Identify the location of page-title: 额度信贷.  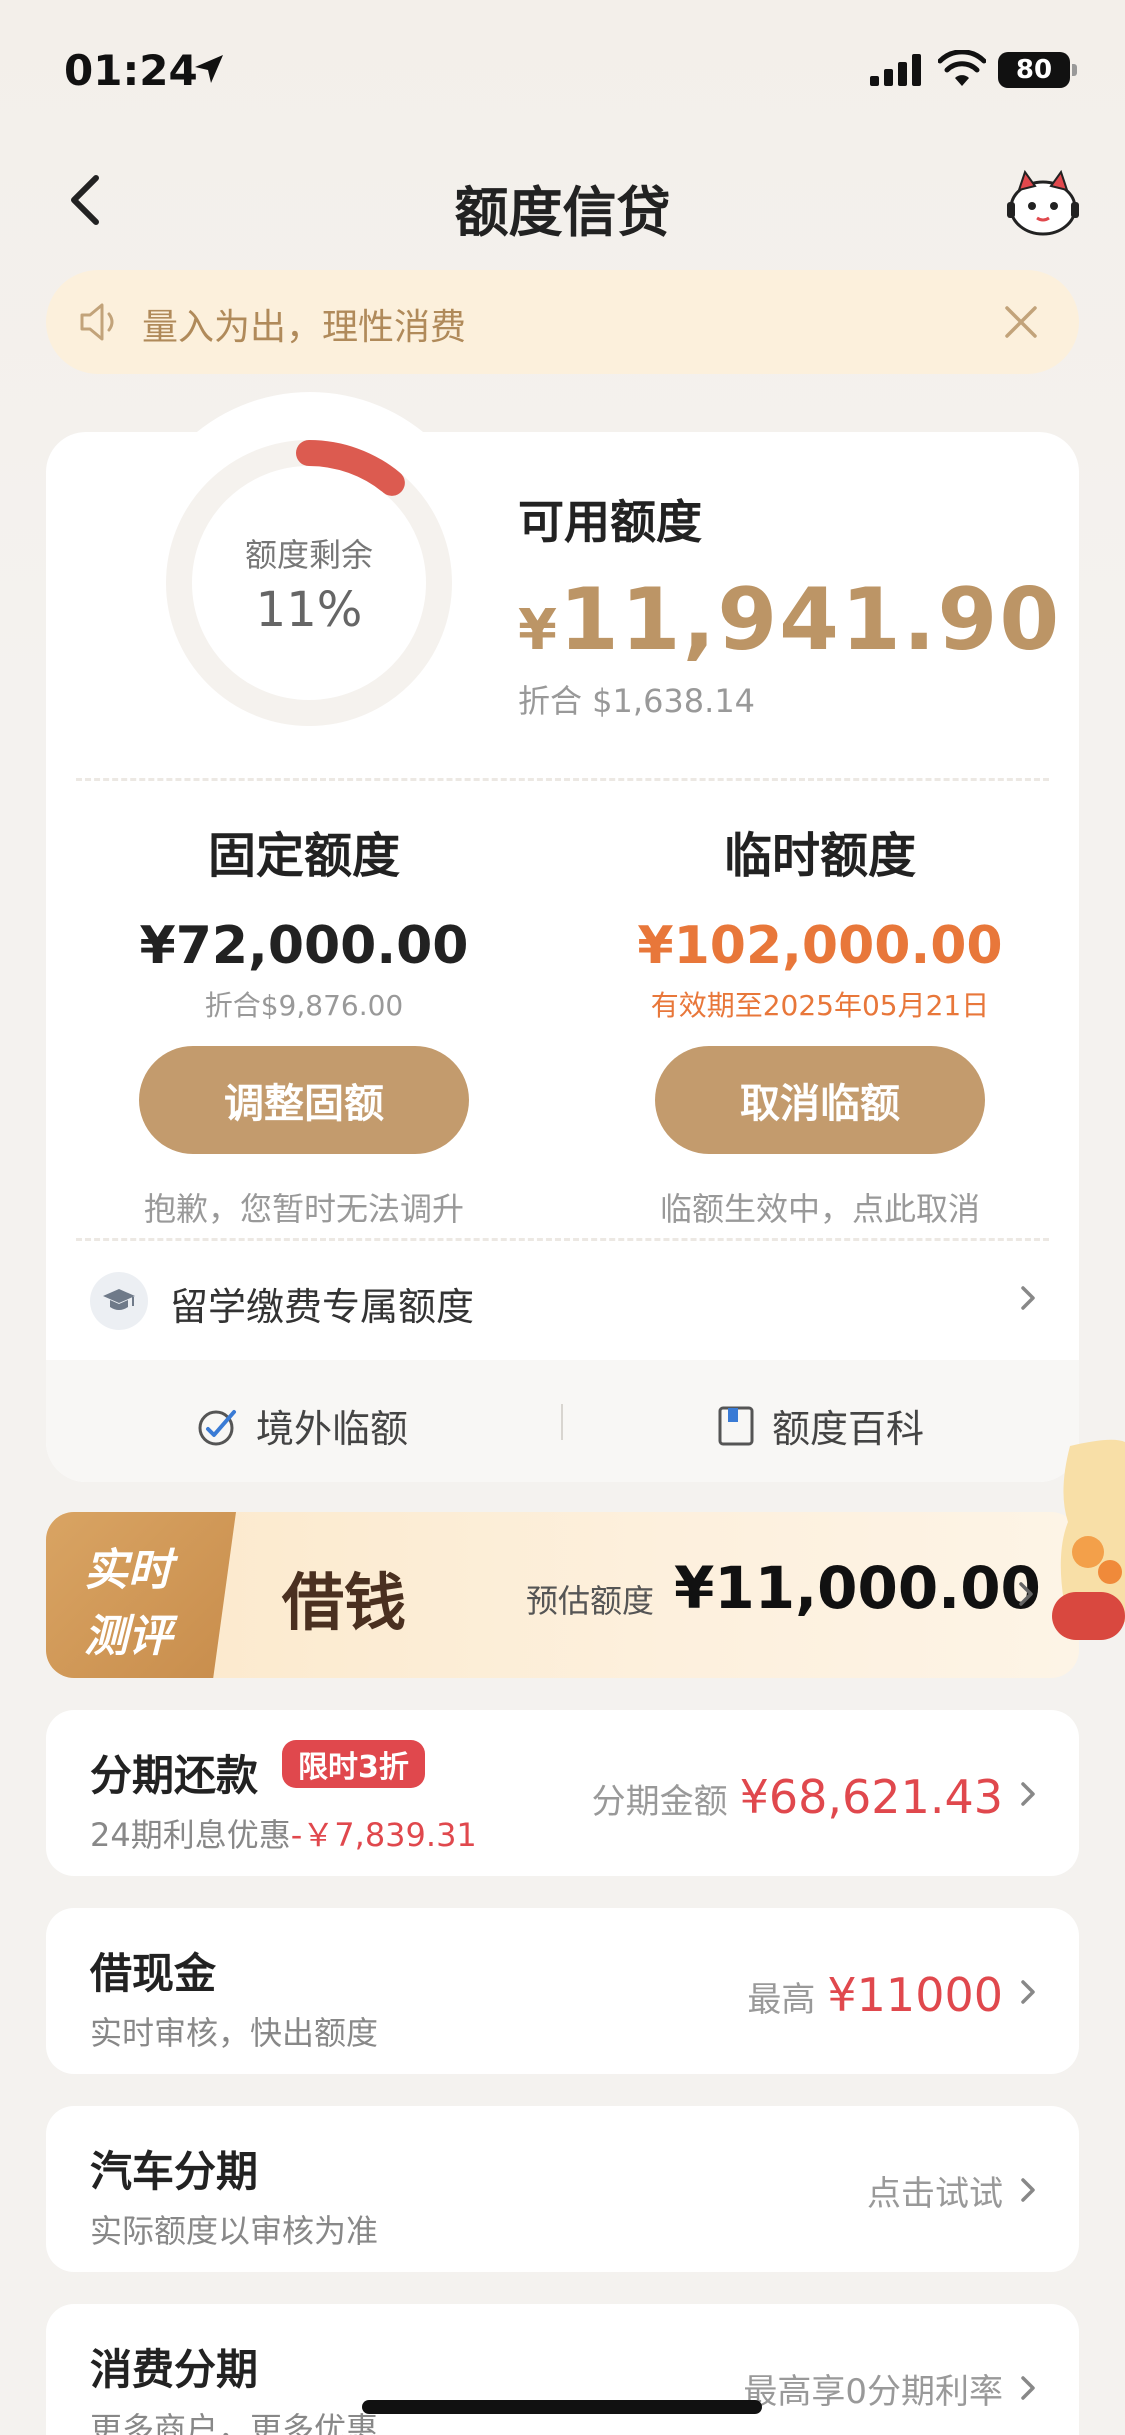
(562, 212).